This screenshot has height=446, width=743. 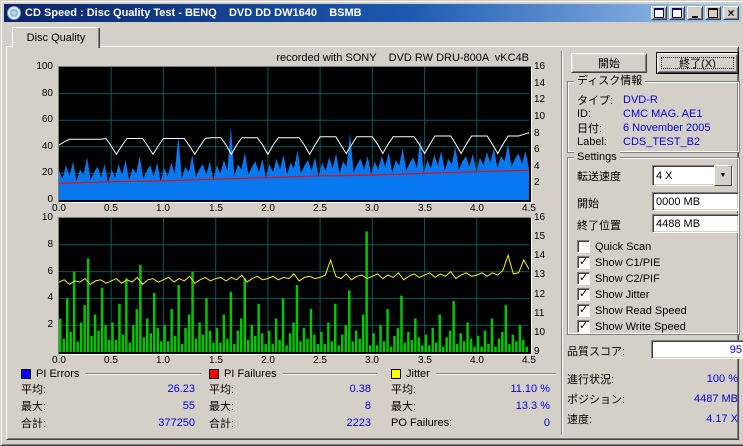 I want to click on stat-value: 13.3 %, so click(x=532, y=405).